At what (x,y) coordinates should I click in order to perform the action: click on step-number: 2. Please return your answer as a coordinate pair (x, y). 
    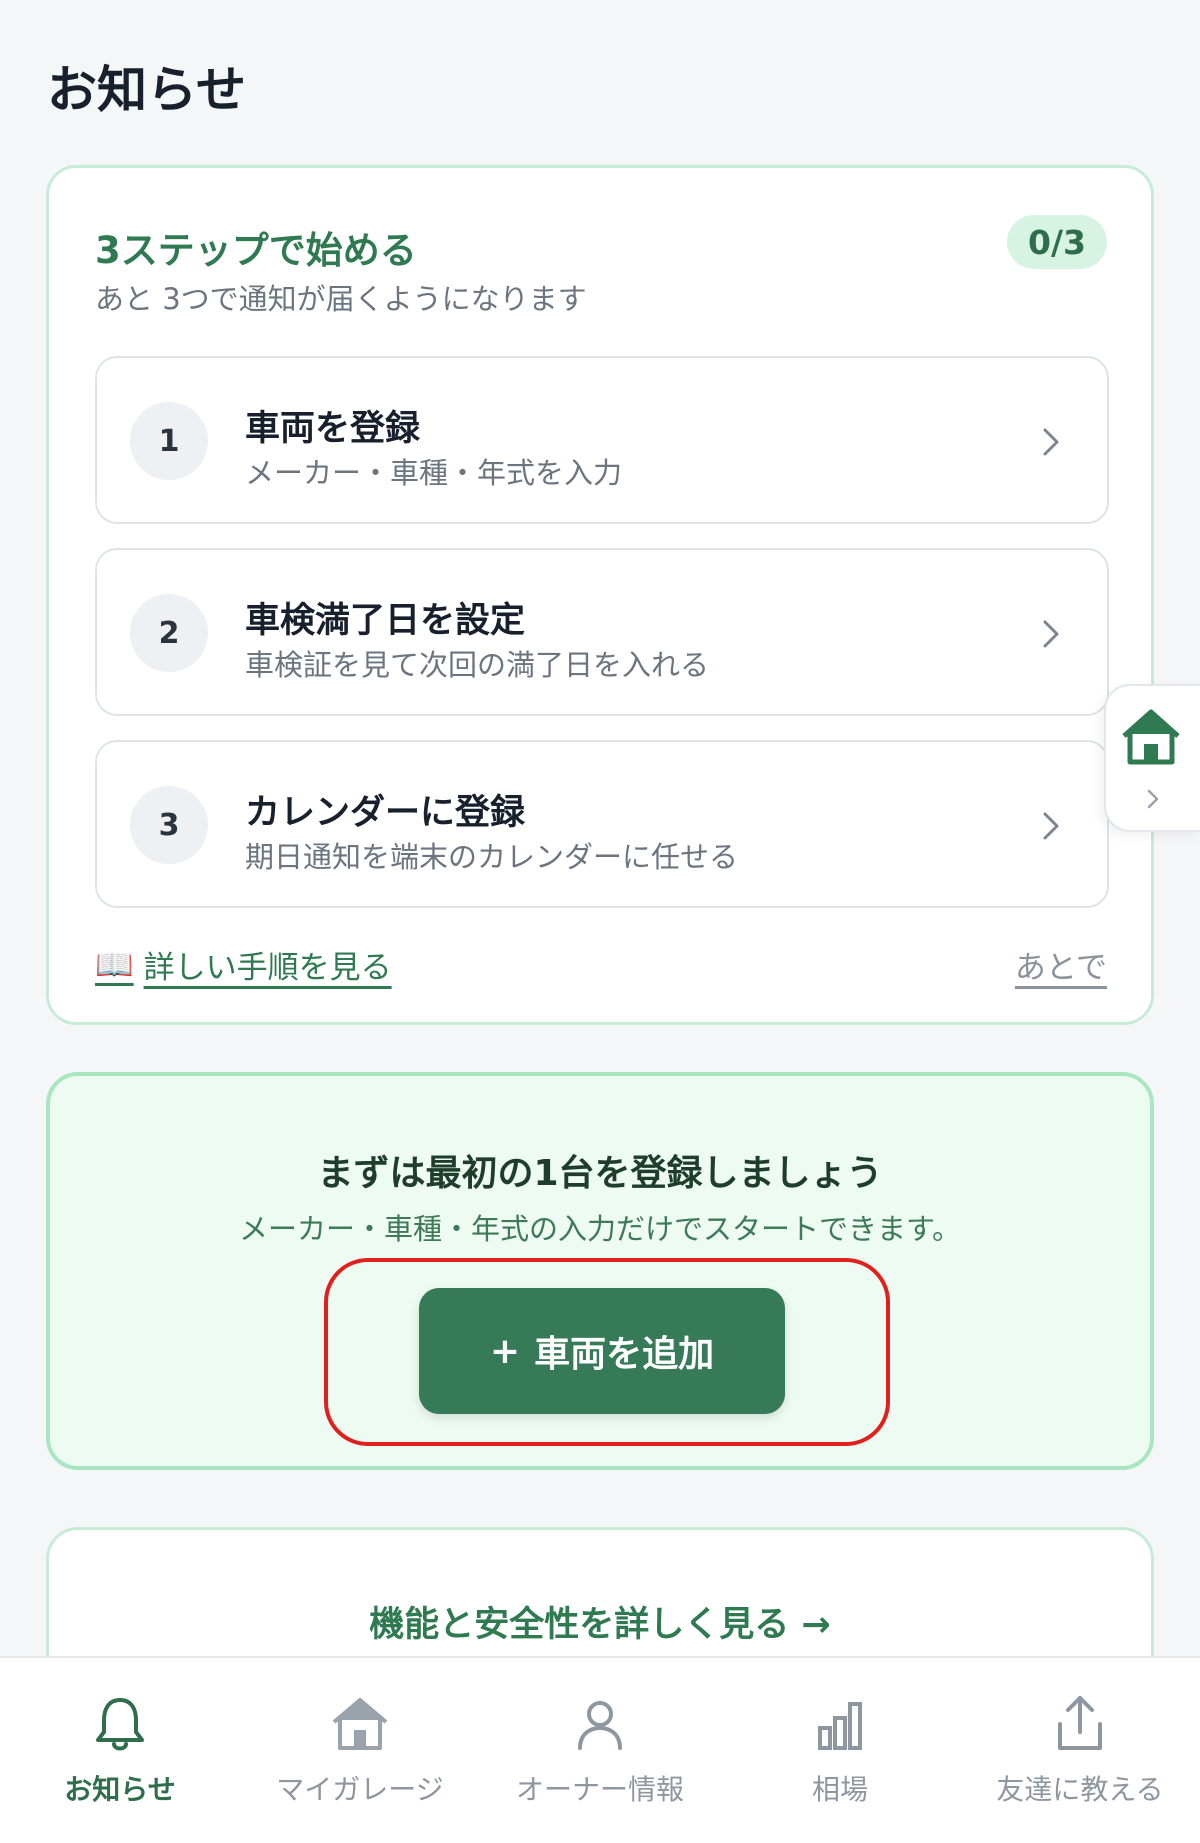
    Looking at the image, I should click on (169, 633).